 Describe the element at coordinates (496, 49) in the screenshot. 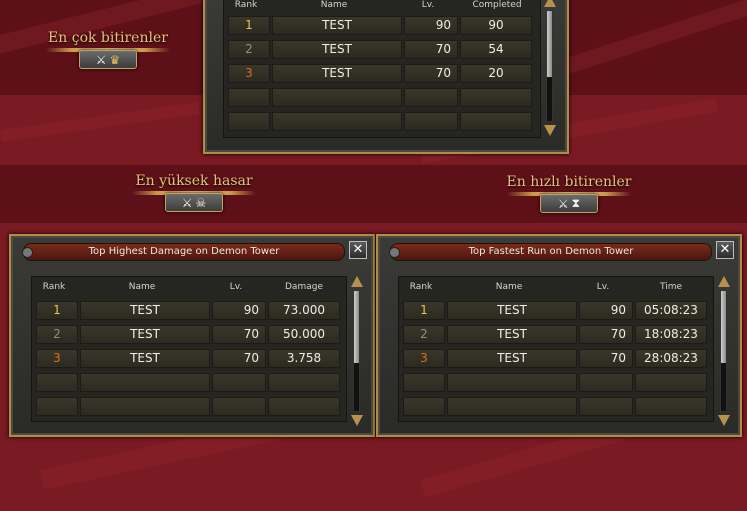

I see `value-cell: 54` at that location.